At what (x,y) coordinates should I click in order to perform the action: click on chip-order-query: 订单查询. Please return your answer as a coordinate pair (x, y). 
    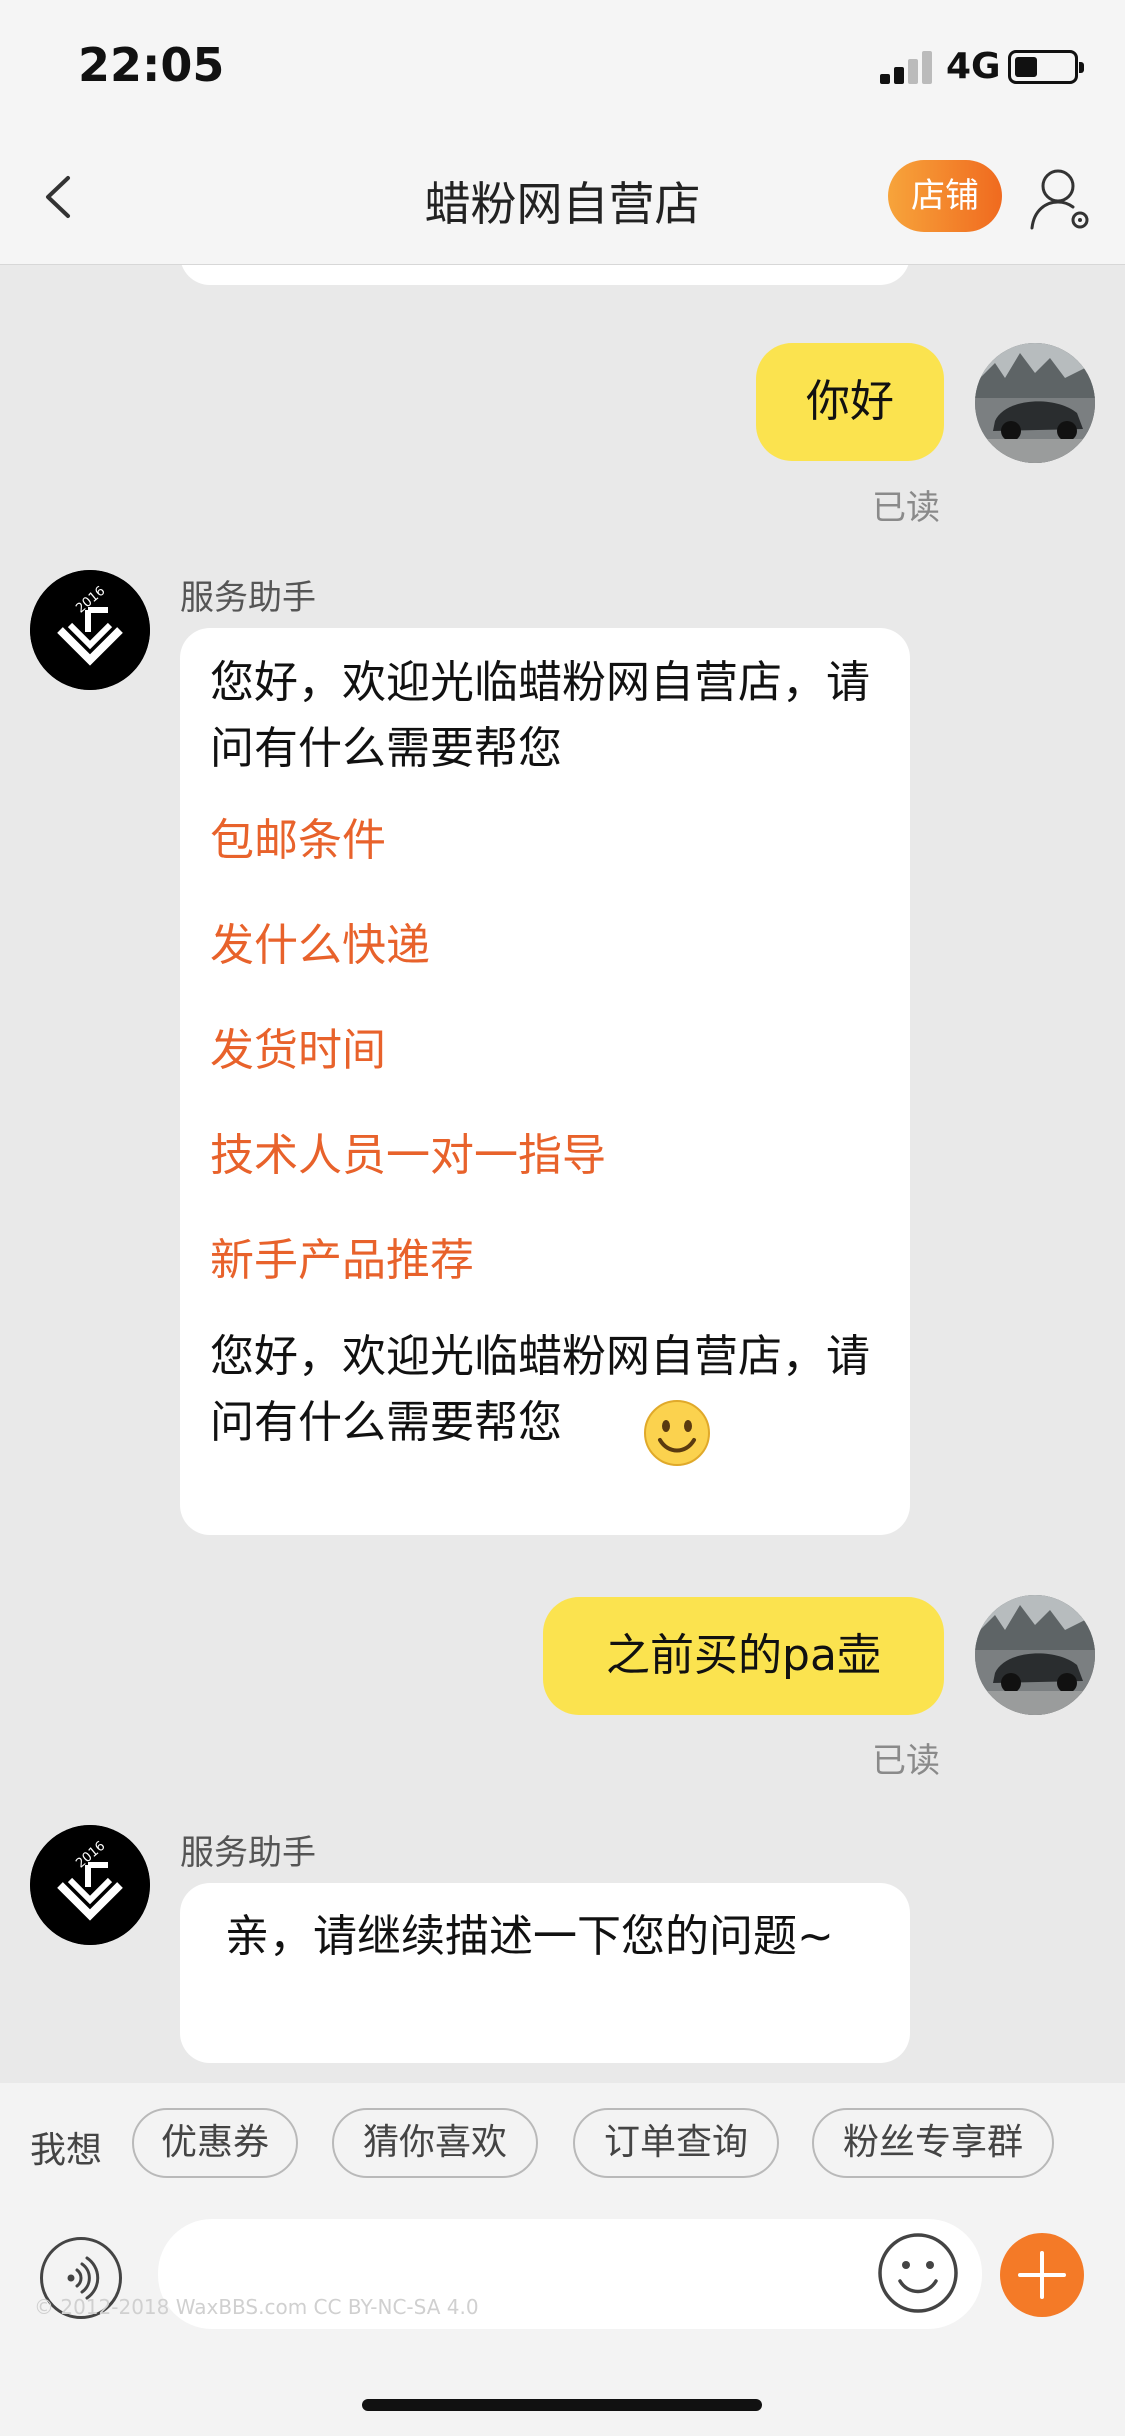
    Looking at the image, I should click on (676, 2143).